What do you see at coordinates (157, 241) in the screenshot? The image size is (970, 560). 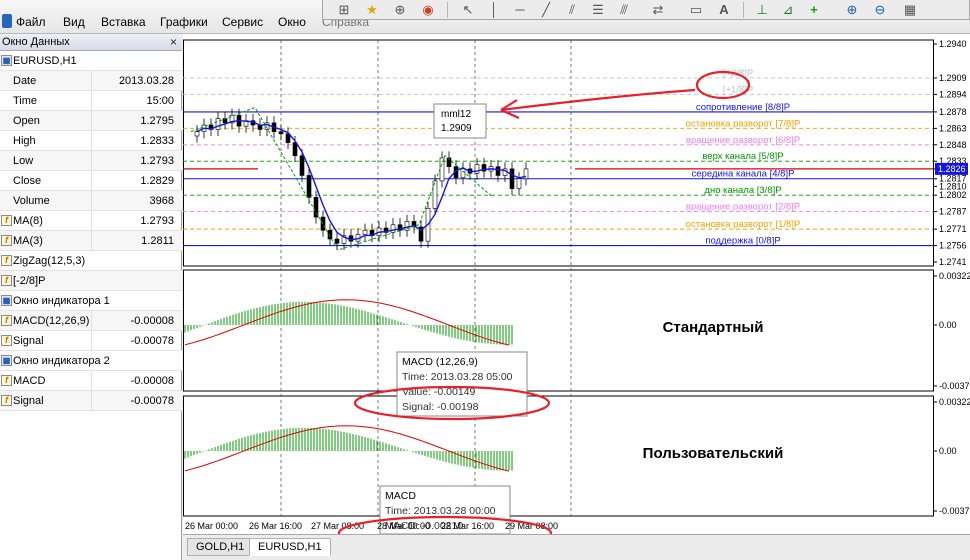 I see `row-value: 1.2811` at bounding box center [157, 241].